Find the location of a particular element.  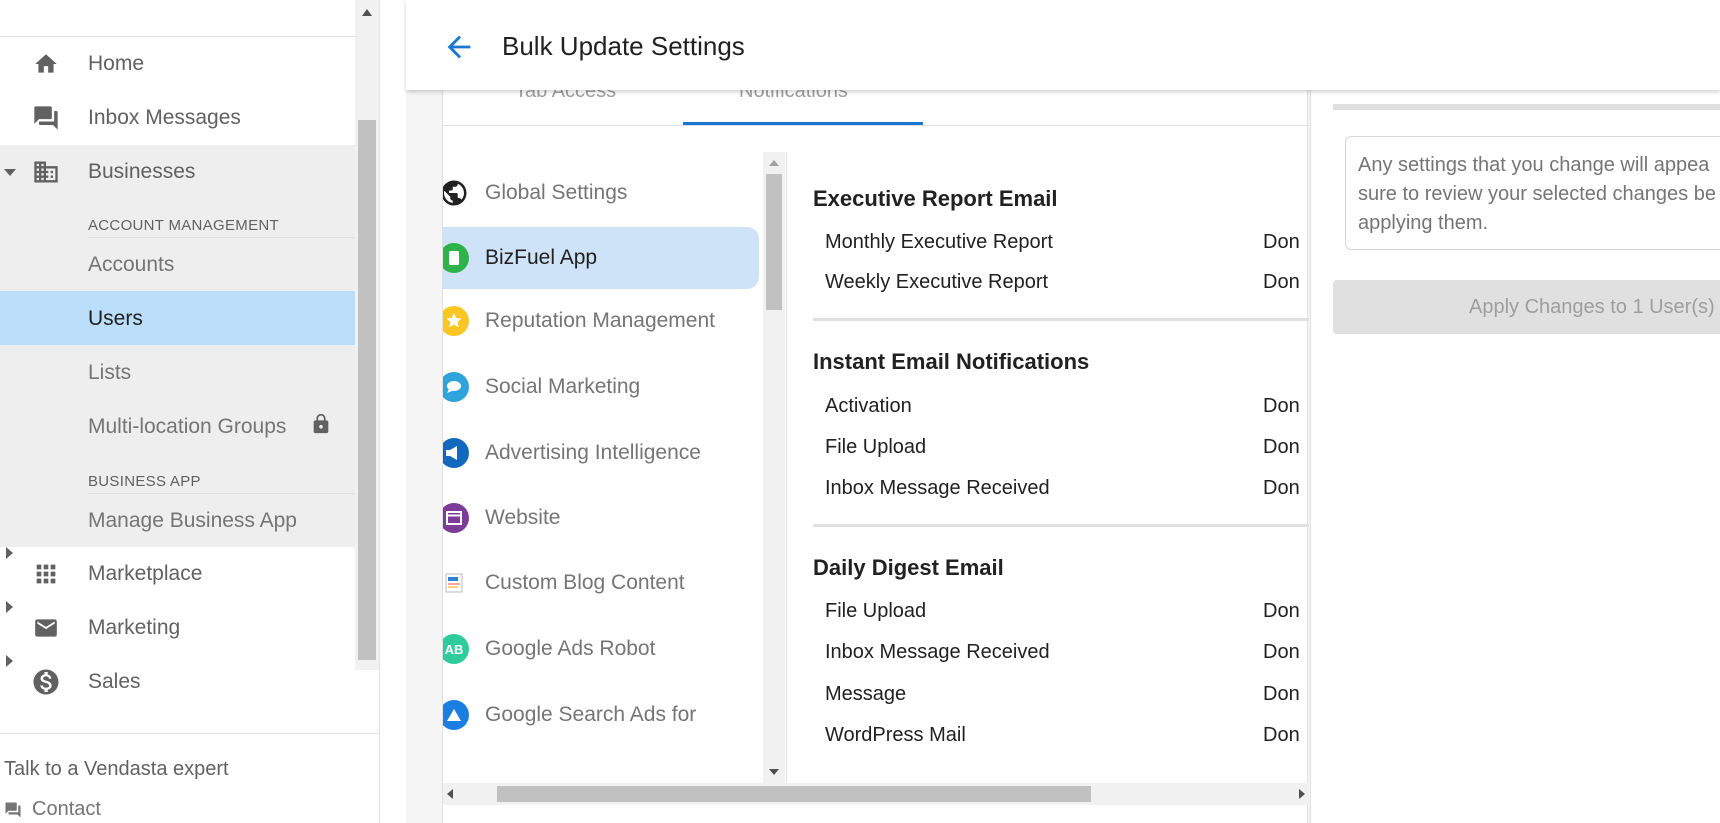

sidebar-item-businesses: Businesses is located at coordinates (189, 172).